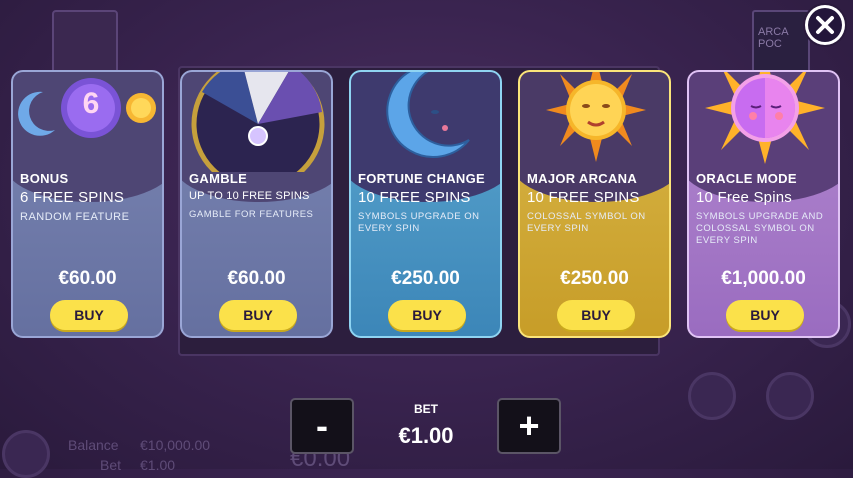 The height and width of the screenshot is (478, 853). I want to click on background-balance-label: Balance, so click(93, 445).